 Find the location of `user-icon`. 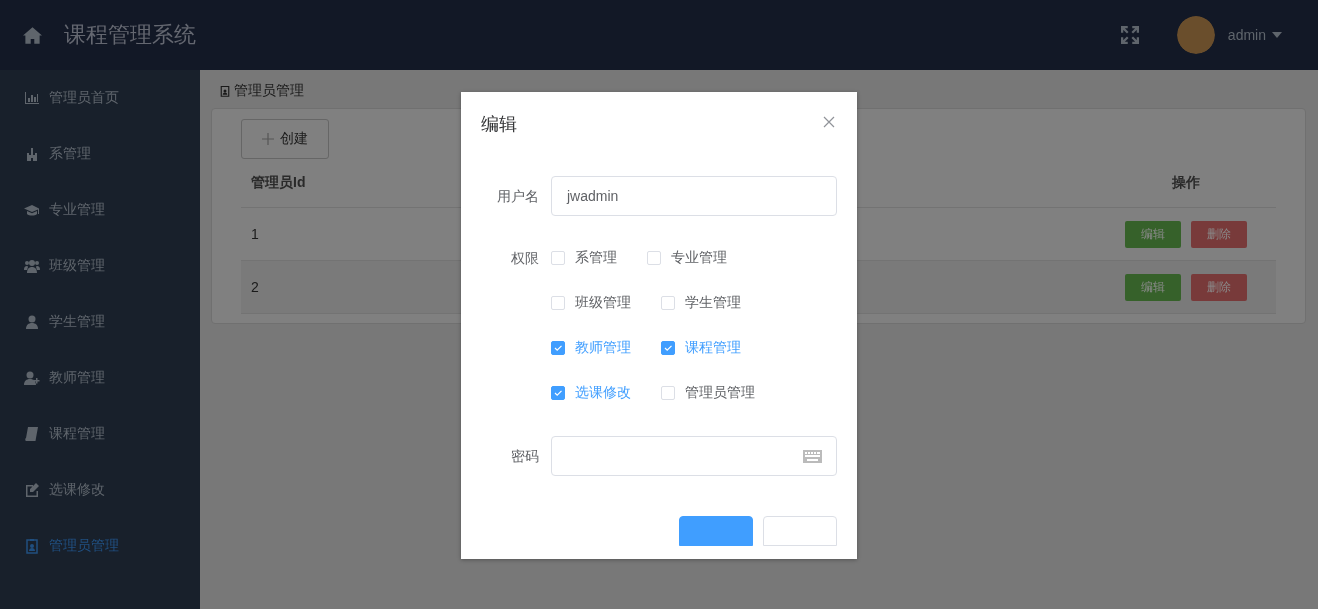

user-icon is located at coordinates (32, 322).